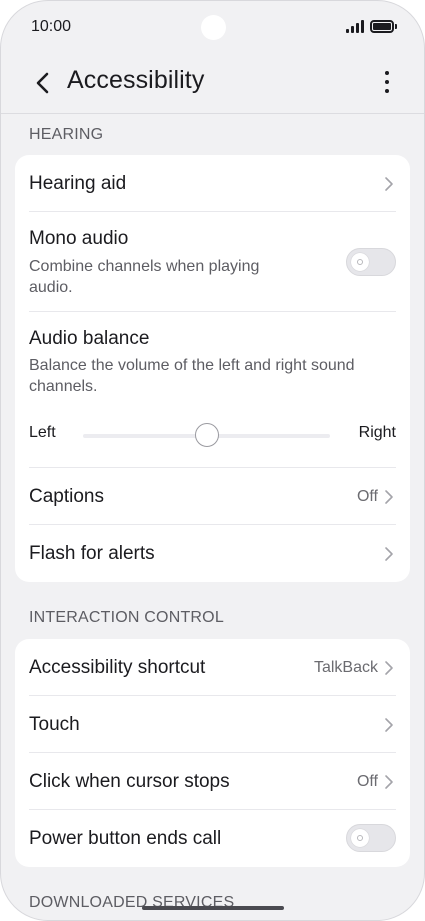 The width and height of the screenshot is (425, 921). What do you see at coordinates (132, 902) in the screenshot?
I see `section-header-downloaded-services: DOWNLOADED SERVICES` at bounding box center [132, 902].